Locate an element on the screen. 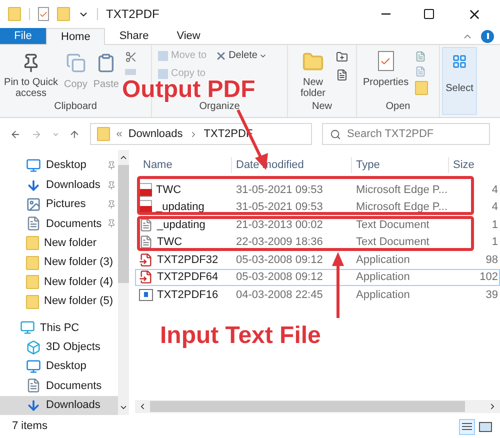 The image size is (500, 438). clipboard-icon is located at coordinates (106, 63).